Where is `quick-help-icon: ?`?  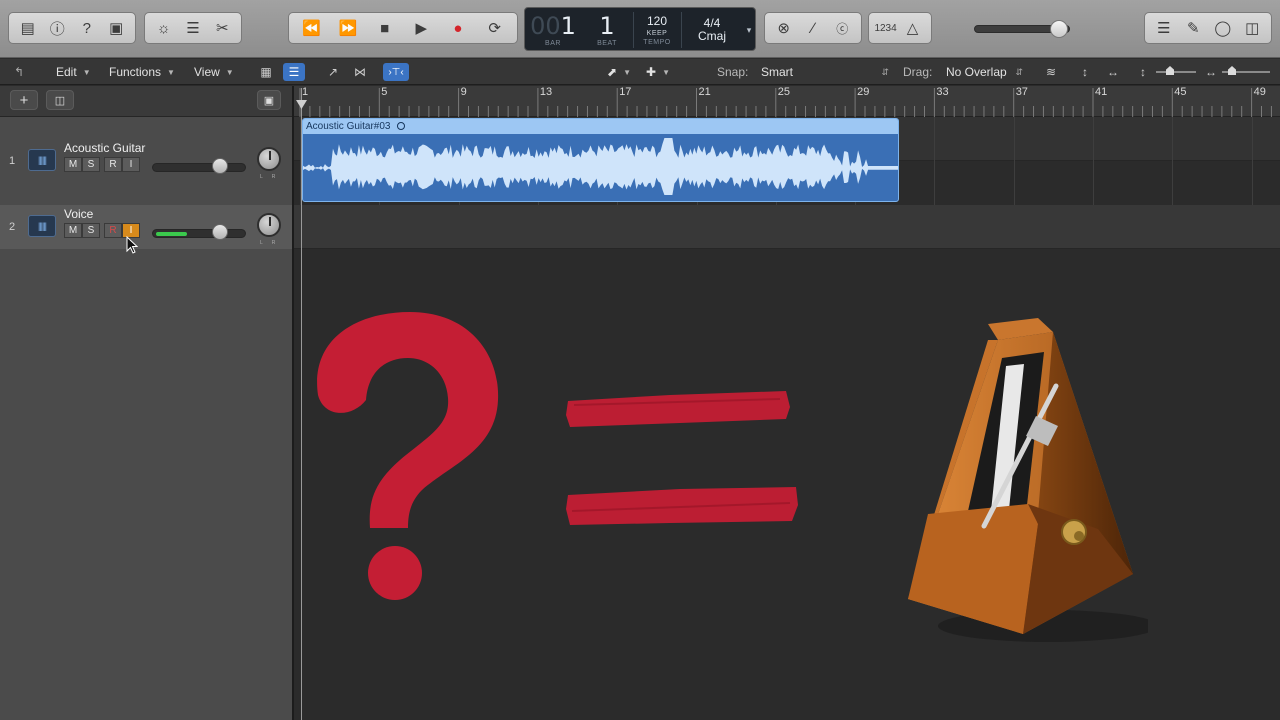 quick-help-icon: ? is located at coordinates (87, 28).